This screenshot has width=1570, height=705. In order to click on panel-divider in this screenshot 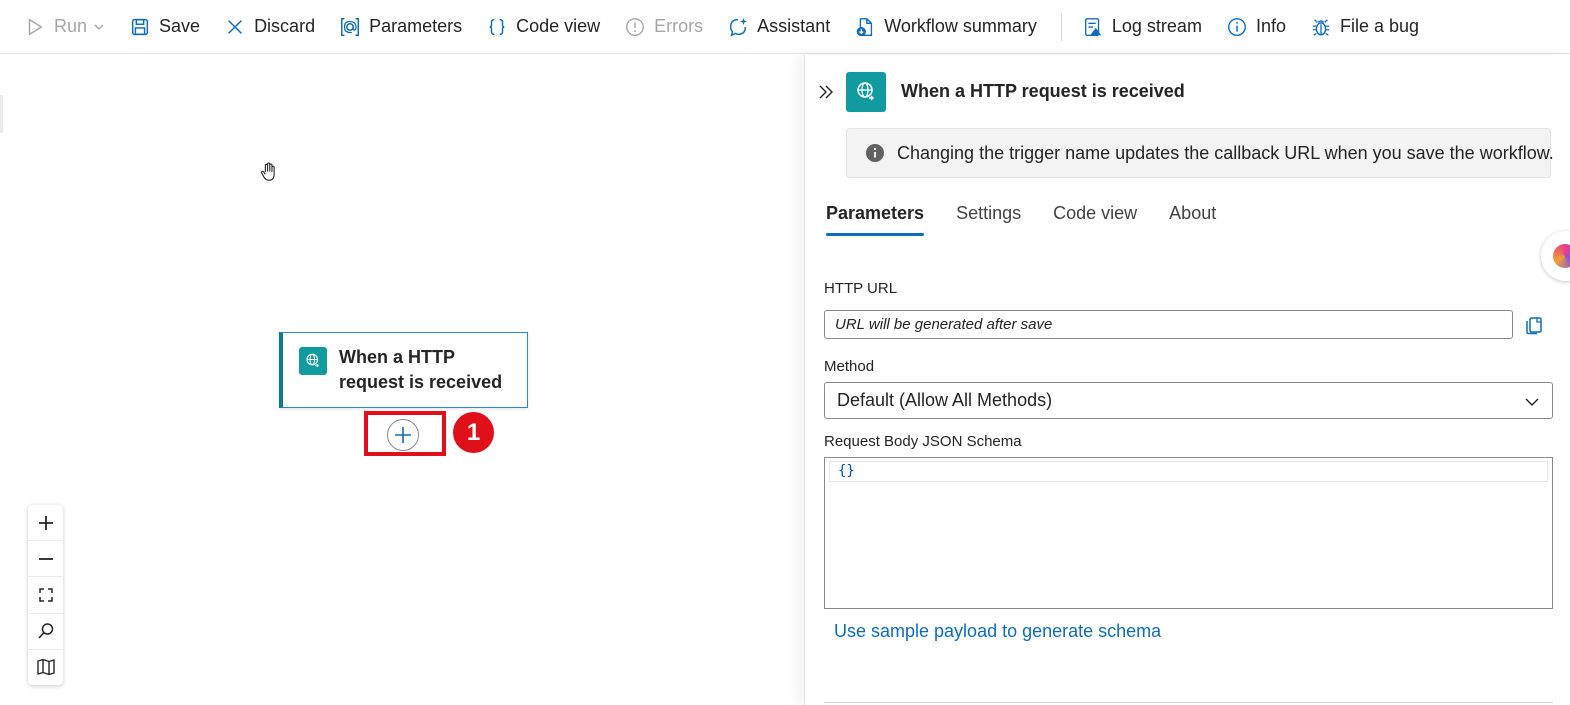, I will do `click(1188, 702)`.